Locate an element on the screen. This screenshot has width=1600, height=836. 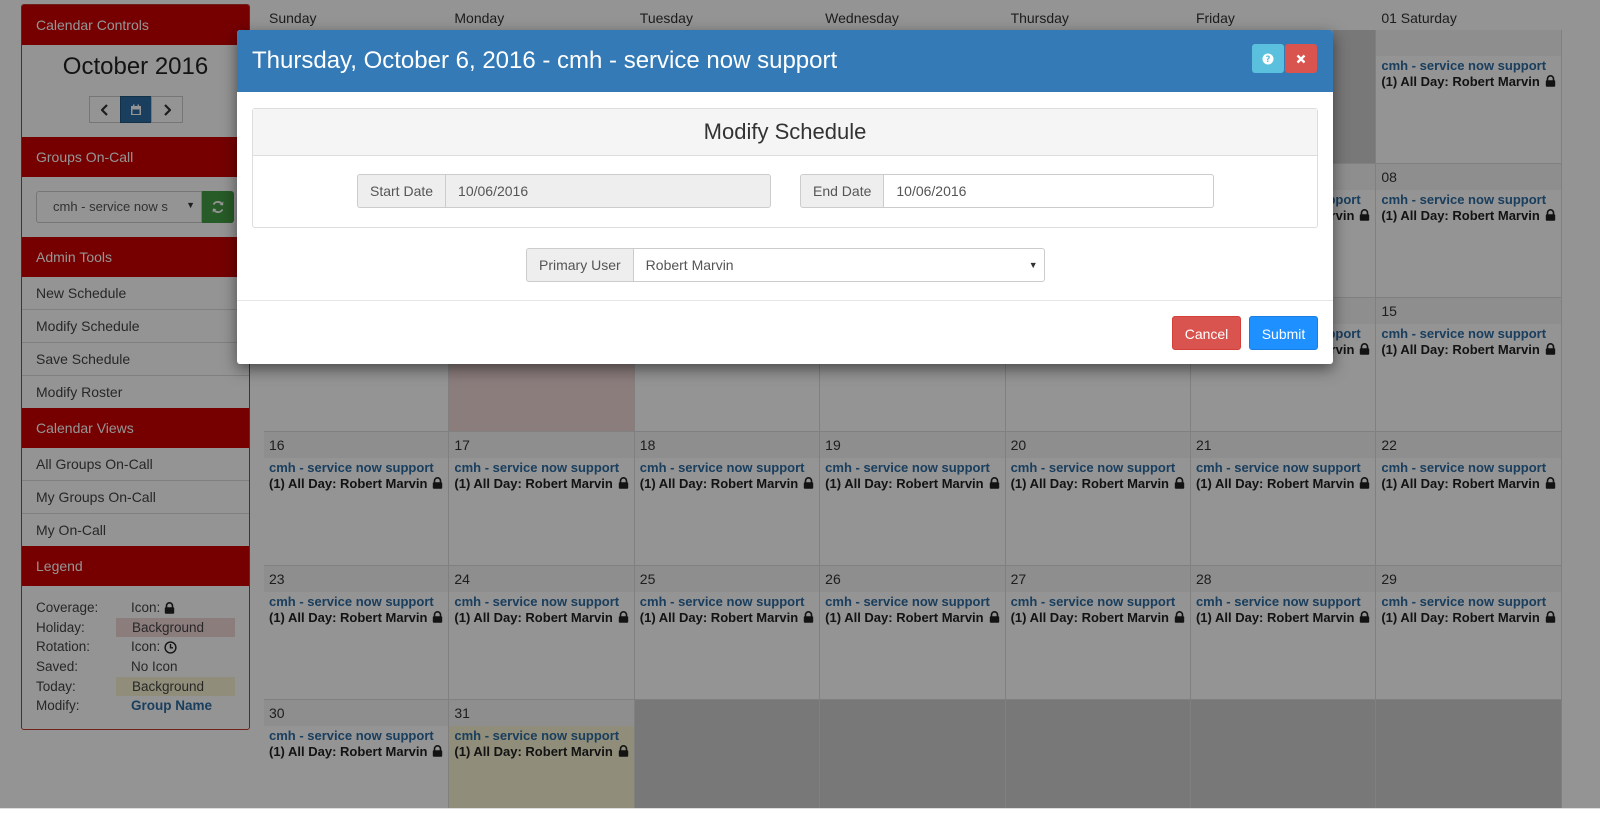
start-date-field: 10/06/2016 is located at coordinates (608, 191).